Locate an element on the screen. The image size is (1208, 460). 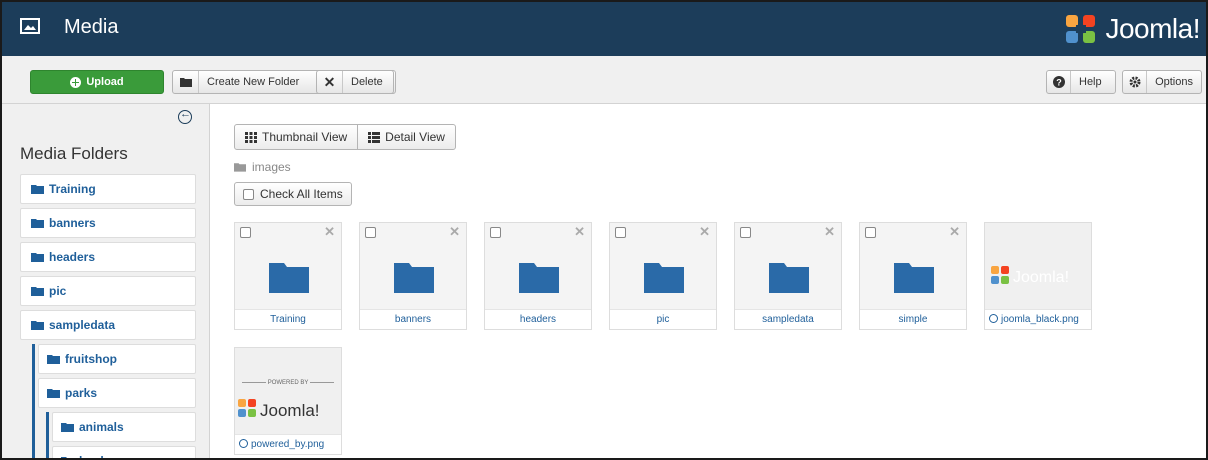
help-label: Help is located at coordinates (1090, 82).